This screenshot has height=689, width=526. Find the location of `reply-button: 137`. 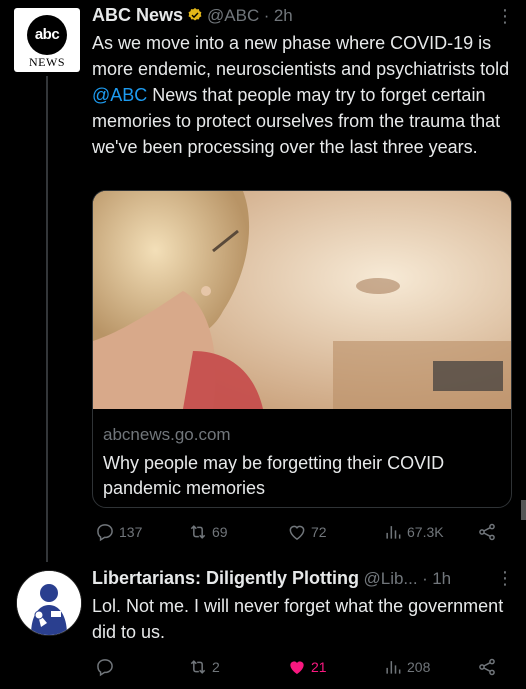

reply-button: 137 is located at coordinates (118, 532).